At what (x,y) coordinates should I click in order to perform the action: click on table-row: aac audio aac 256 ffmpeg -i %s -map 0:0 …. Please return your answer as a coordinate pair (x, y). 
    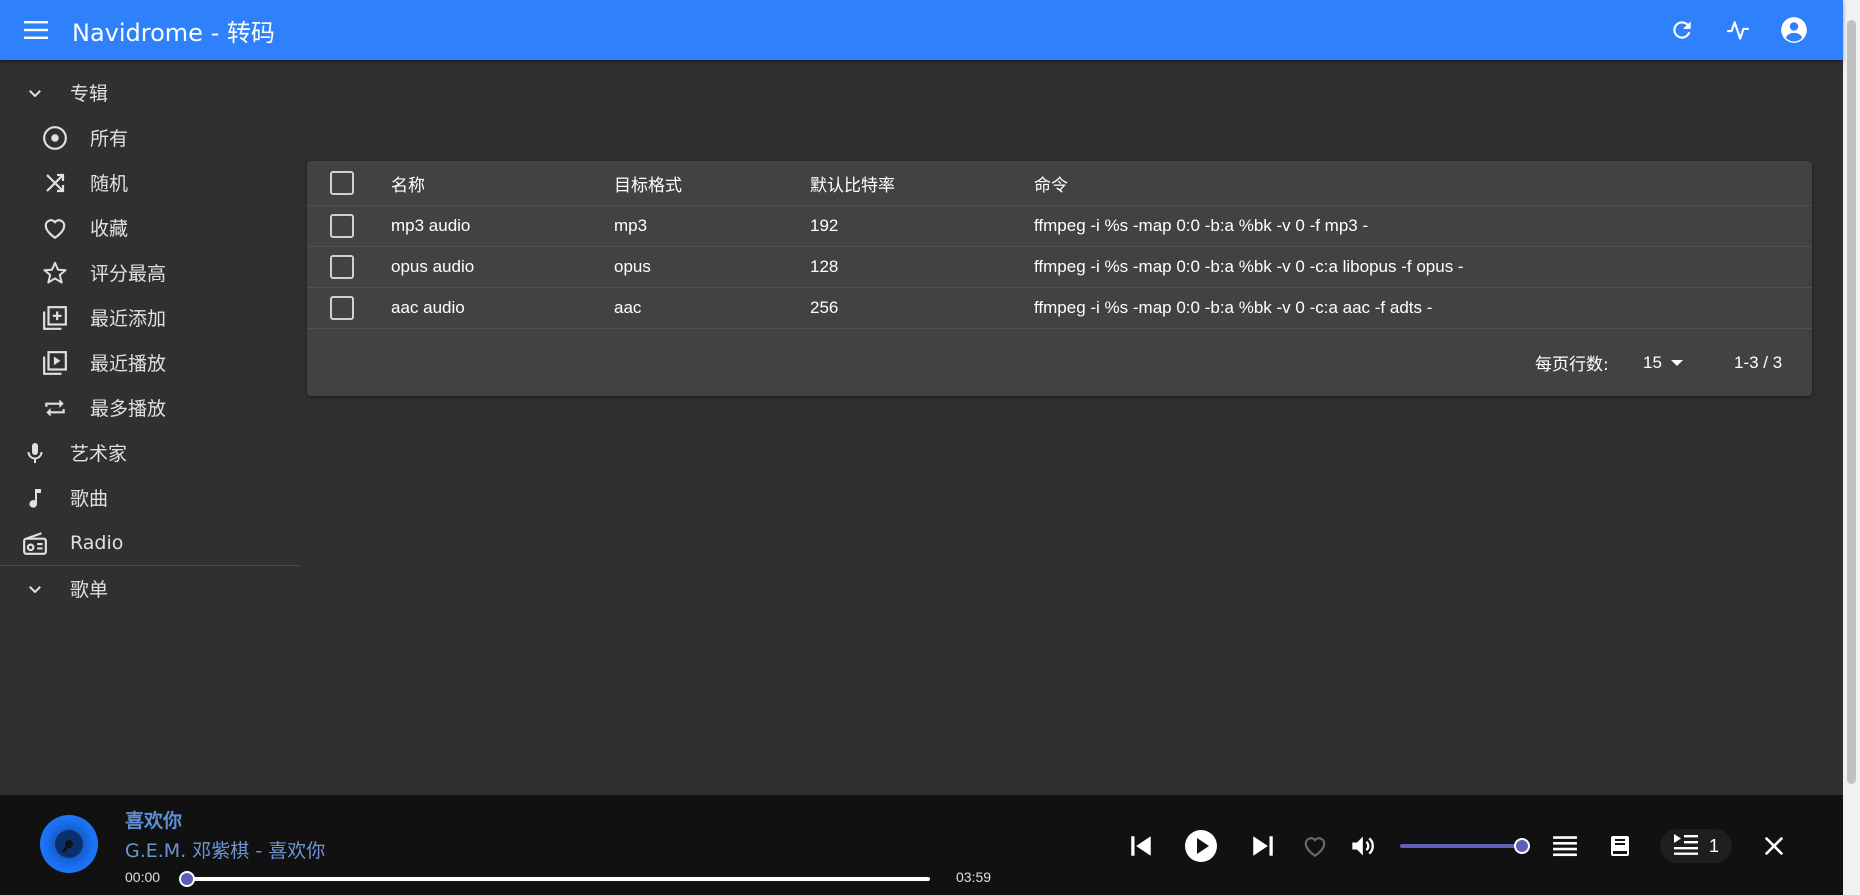
    Looking at the image, I should click on (1059, 308).